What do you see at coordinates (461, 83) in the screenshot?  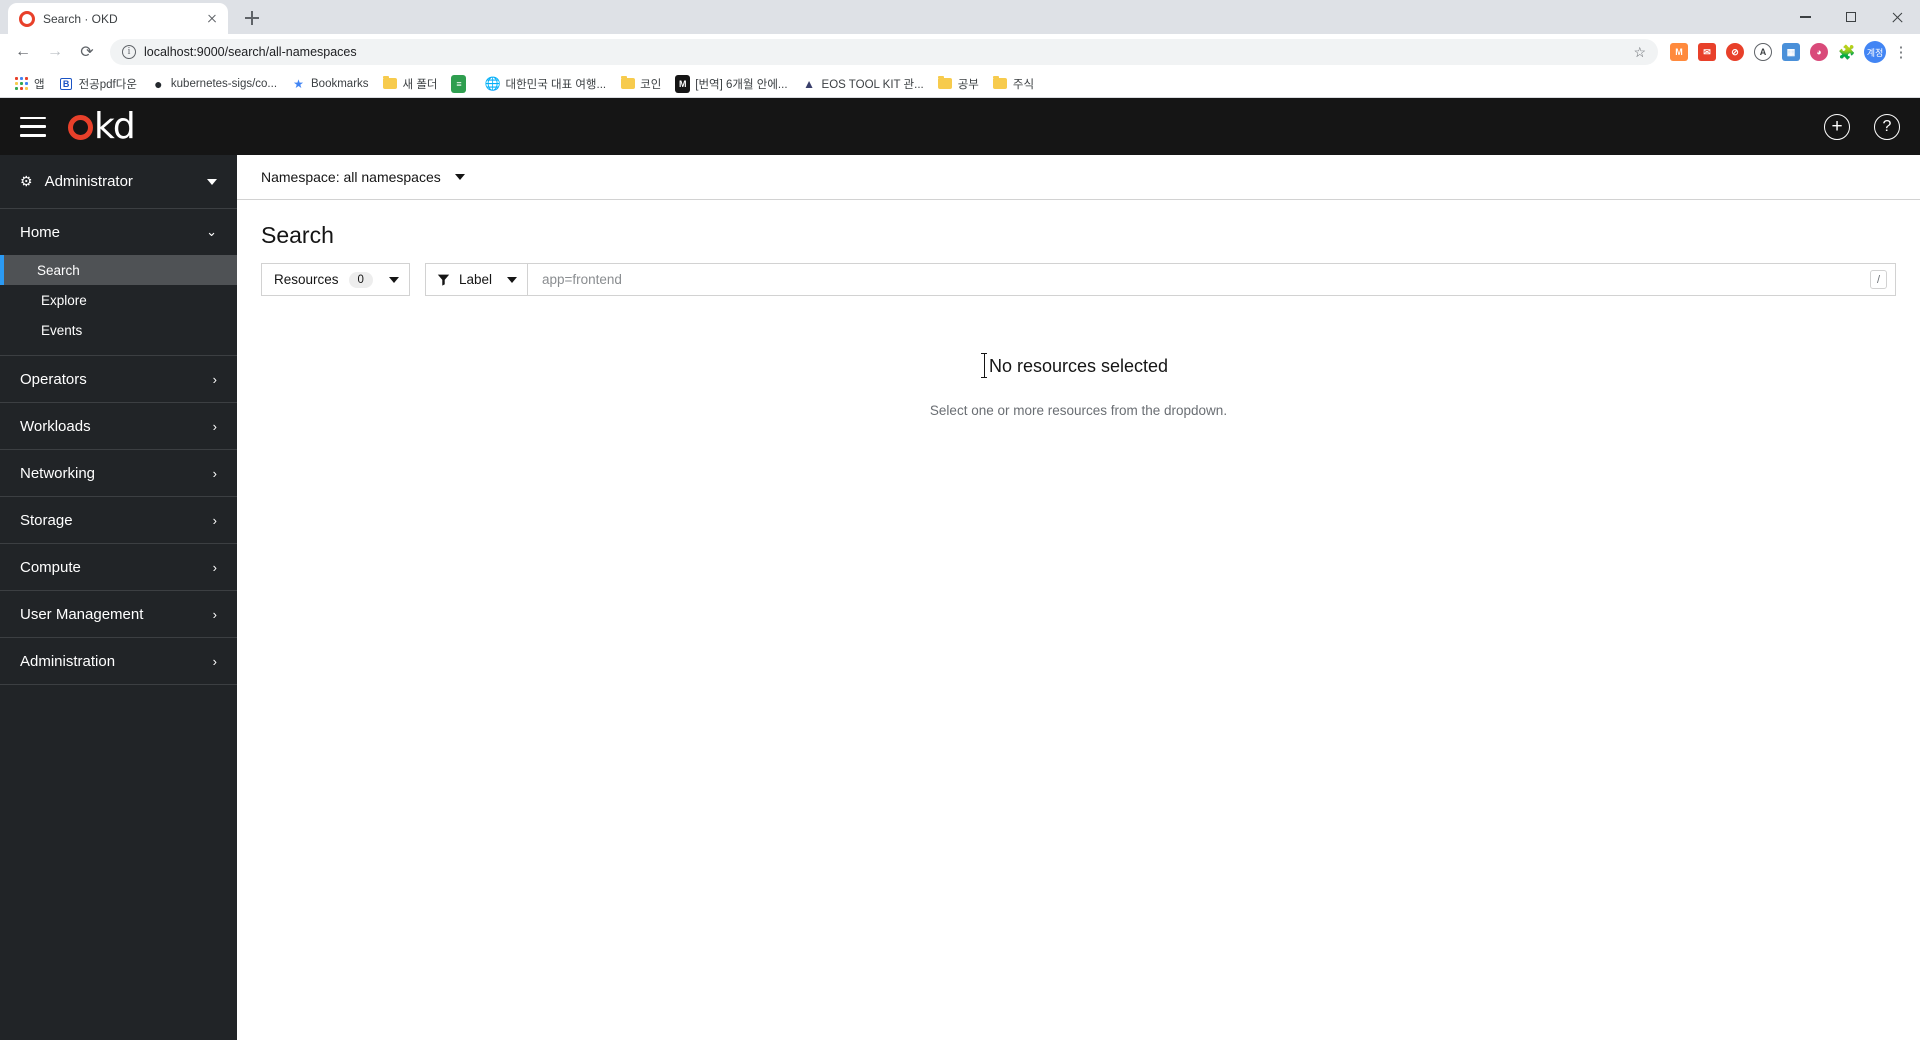 I see `bookmark-item: ≡` at bounding box center [461, 83].